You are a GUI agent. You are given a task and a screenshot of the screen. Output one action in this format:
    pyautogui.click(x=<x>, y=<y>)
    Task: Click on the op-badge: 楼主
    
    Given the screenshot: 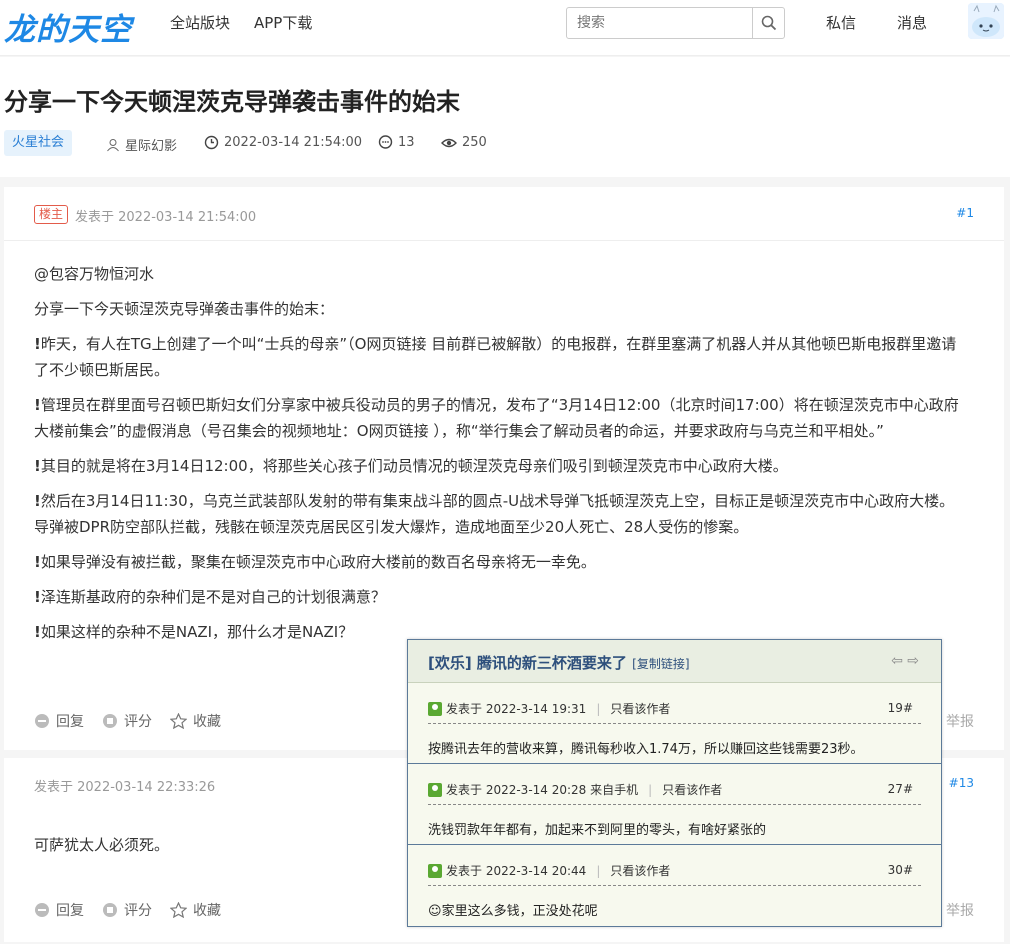 What is the action you would take?
    pyautogui.click(x=51, y=214)
    